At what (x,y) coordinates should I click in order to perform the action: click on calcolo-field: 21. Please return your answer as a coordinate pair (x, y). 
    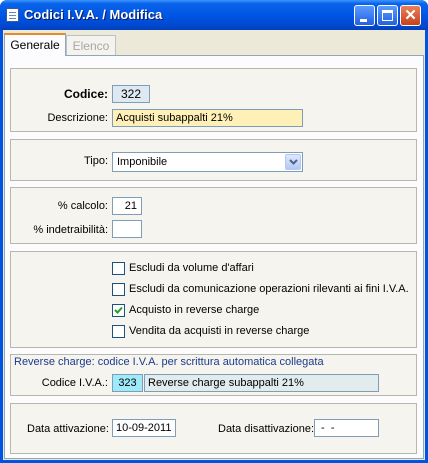
    Looking at the image, I should click on (127, 206).